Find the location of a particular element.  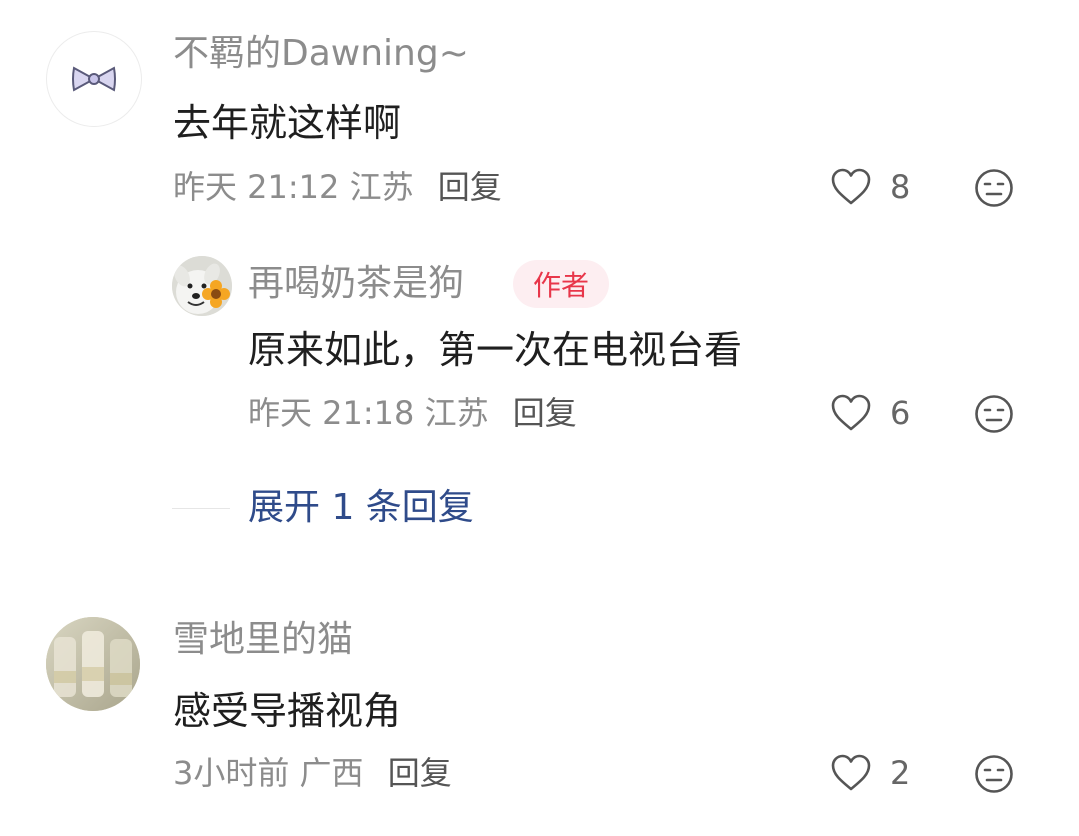

reply-username: 再喝奶茶是狗 is located at coordinates (356, 284).